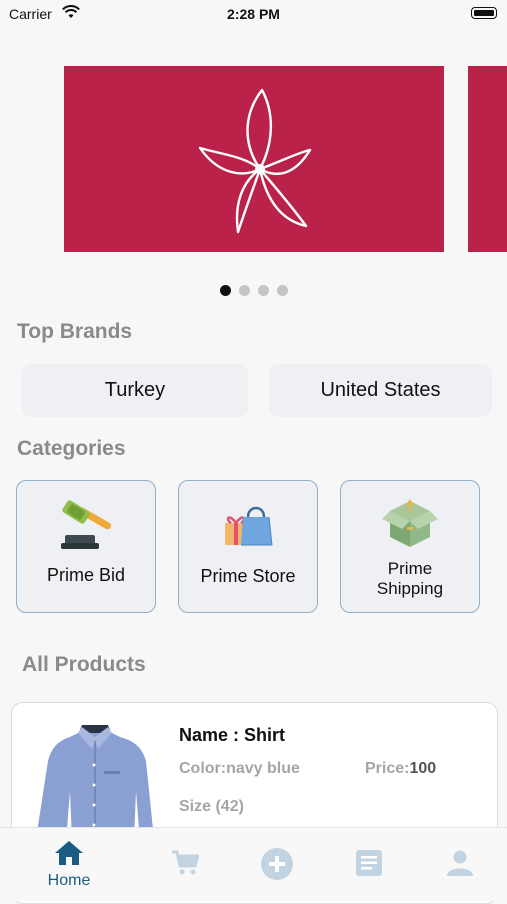 This screenshot has height=904, width=507. I want to click on tab-label: Home, so click(69, 880).